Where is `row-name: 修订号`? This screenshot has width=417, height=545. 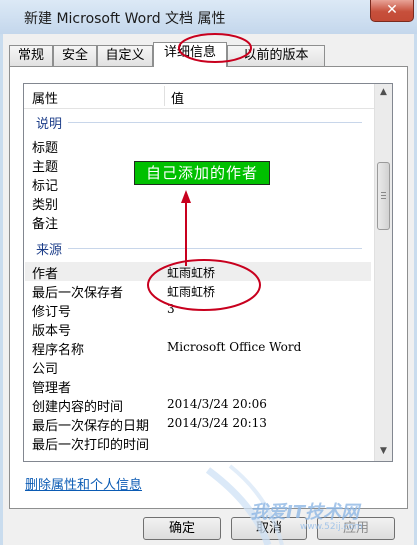 row-name: 修订号 is located at coordinates (52, 312).